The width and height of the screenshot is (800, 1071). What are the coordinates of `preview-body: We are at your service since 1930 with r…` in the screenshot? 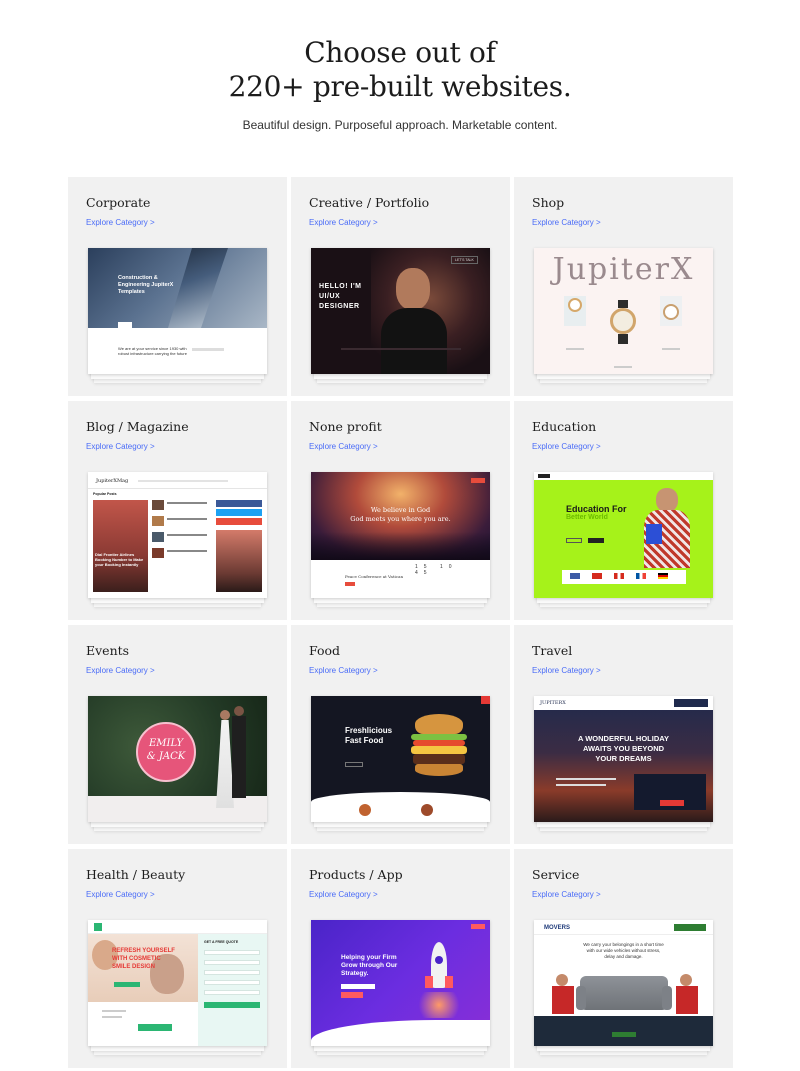 It's located at (152, 351).